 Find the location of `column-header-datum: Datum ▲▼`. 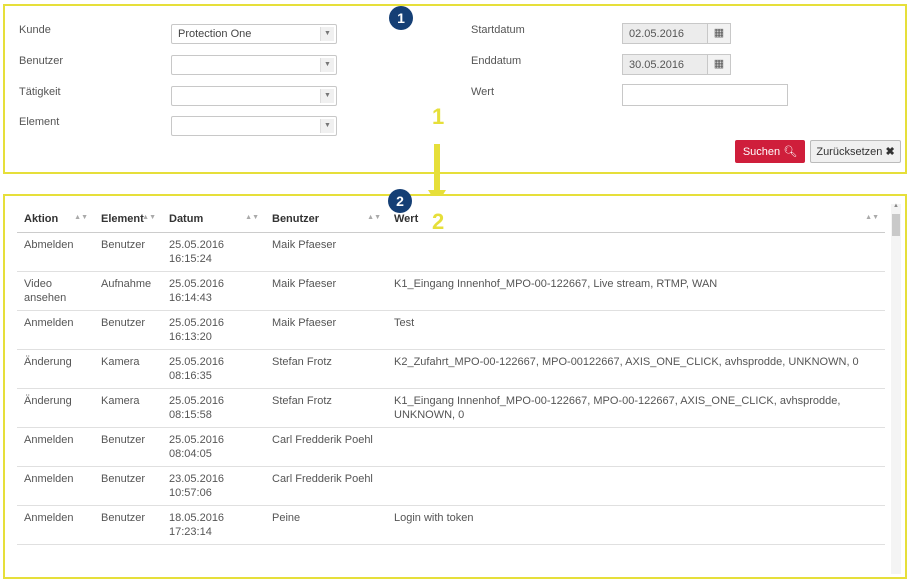

column-header-datum: Datum ▲▼ is located at coordinates (213, 219).